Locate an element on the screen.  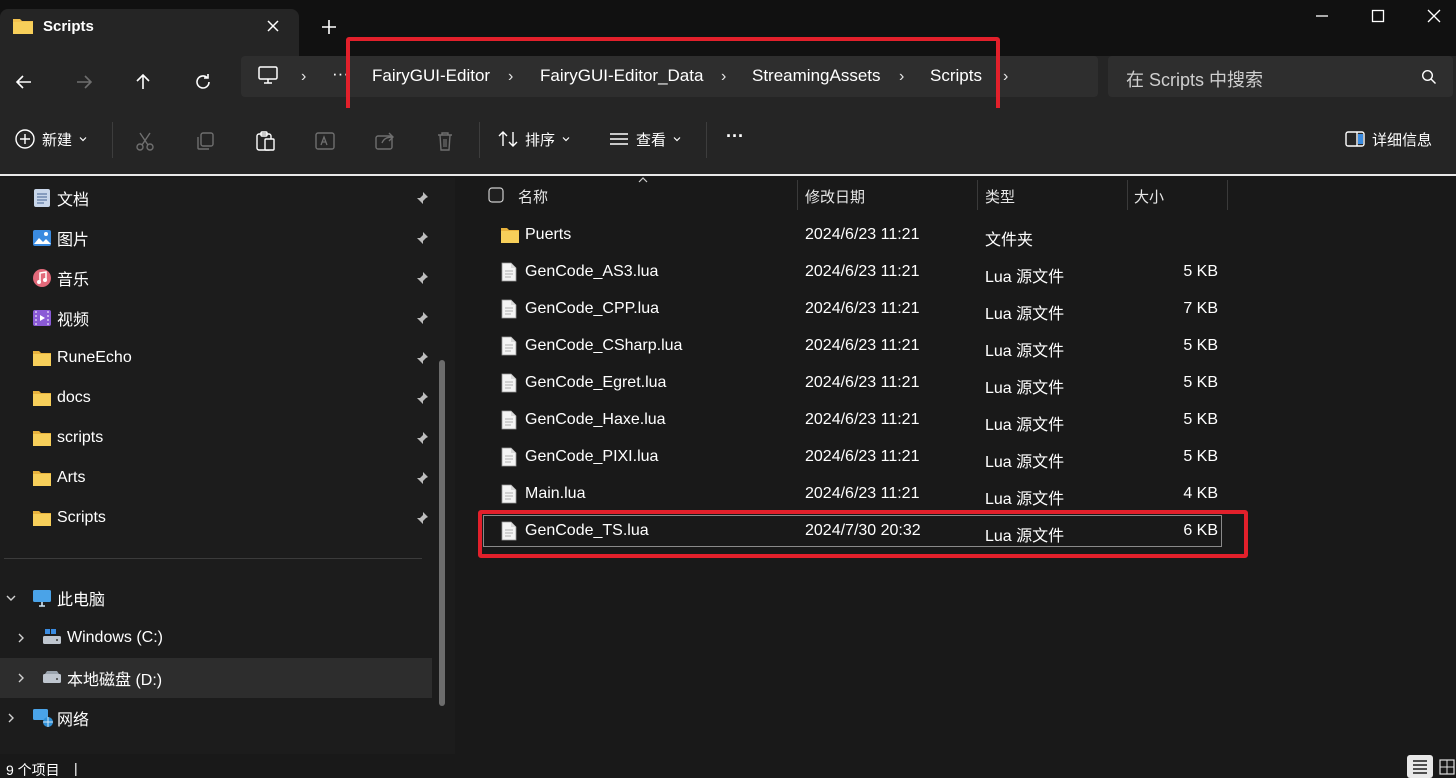
share-icon is located at coordinates (385, 141).